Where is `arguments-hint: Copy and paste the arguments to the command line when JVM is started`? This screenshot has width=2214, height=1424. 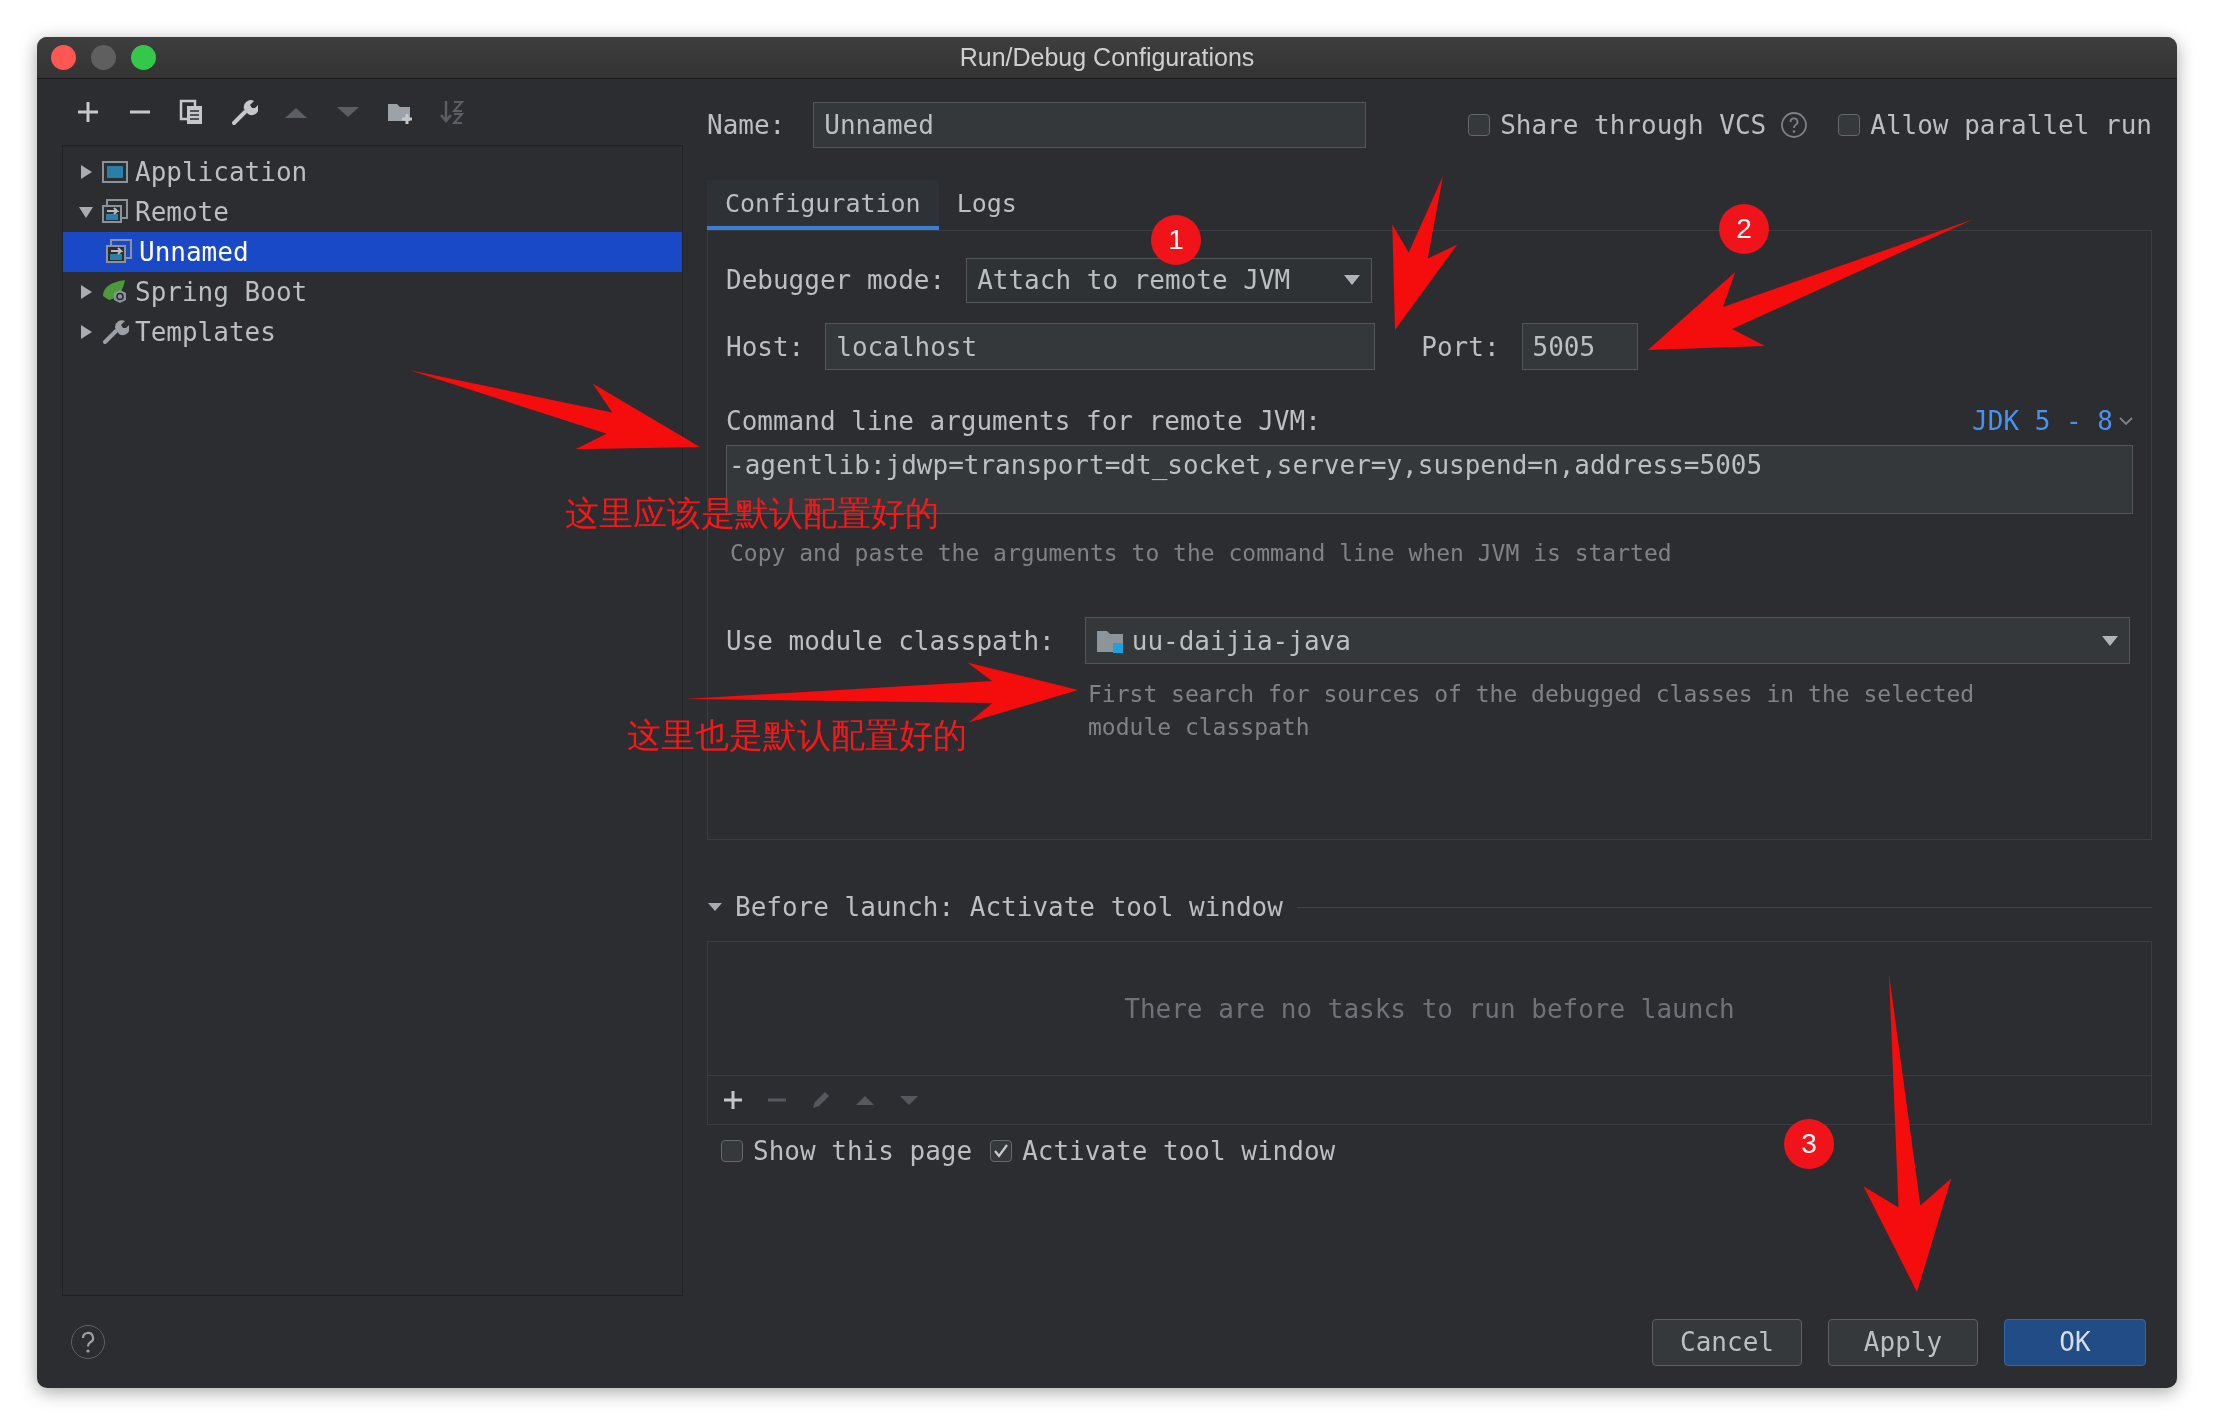
arguments-hint: Copy and paste the arguments to the command line when JVM is started is located at coordinates (1201, 553).